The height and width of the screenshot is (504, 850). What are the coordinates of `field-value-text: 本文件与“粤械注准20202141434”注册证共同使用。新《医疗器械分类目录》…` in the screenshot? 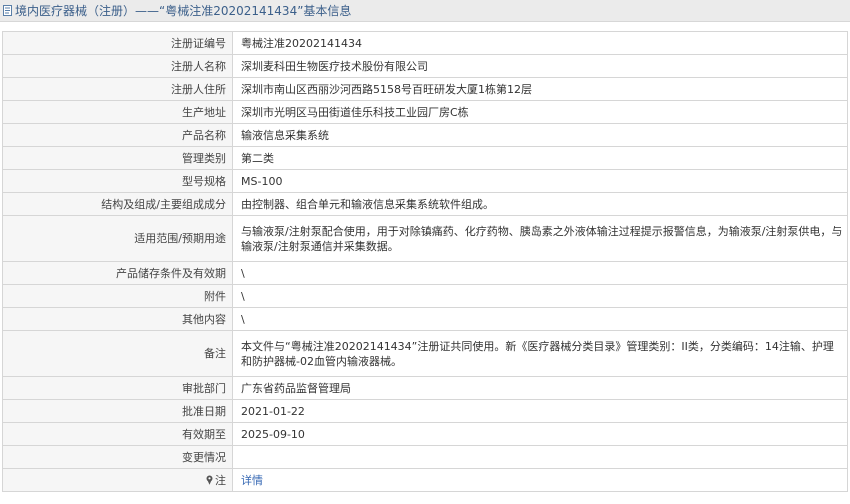 It's located at (537, 353).